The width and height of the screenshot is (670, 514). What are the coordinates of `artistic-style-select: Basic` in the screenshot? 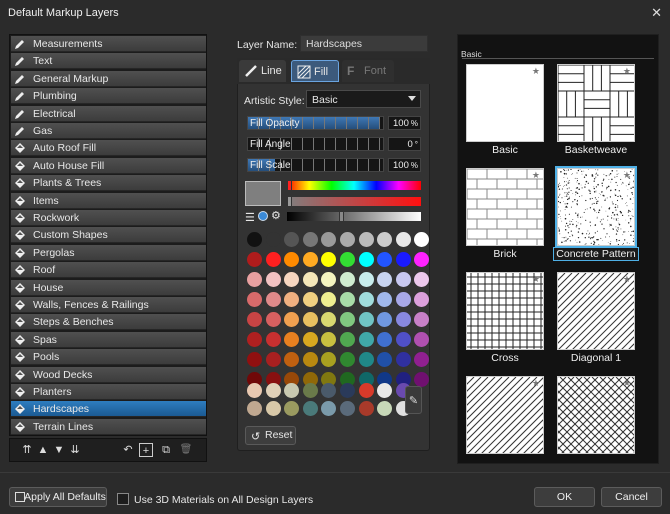 It's located at (363, 99).